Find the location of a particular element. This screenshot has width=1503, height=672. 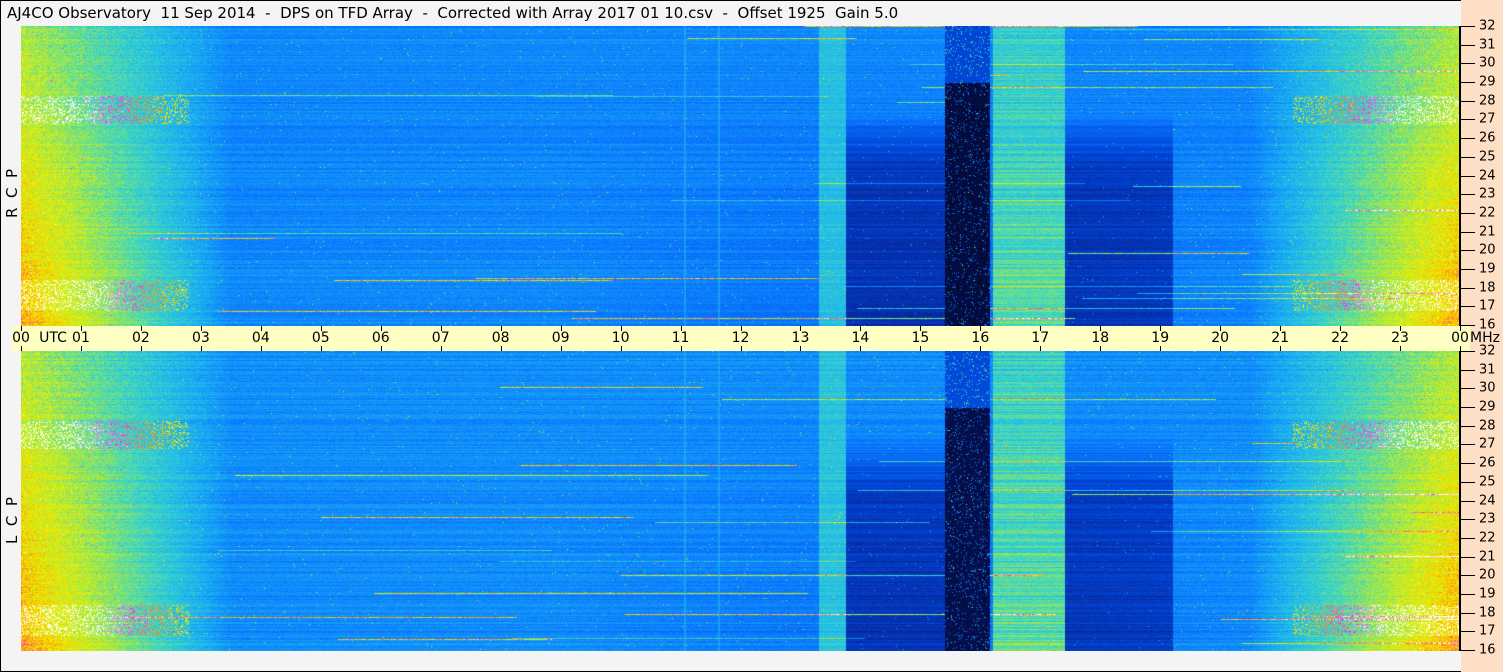

frequency-tick-label: 17 is located at coordinates (1487, 306).